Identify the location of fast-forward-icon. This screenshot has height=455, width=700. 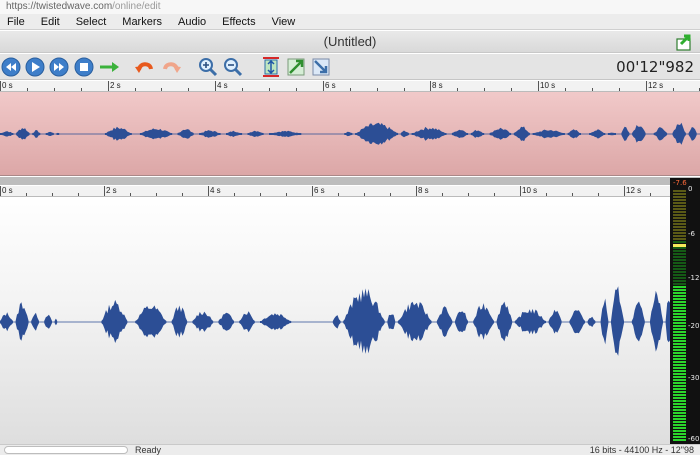
(59, 67).